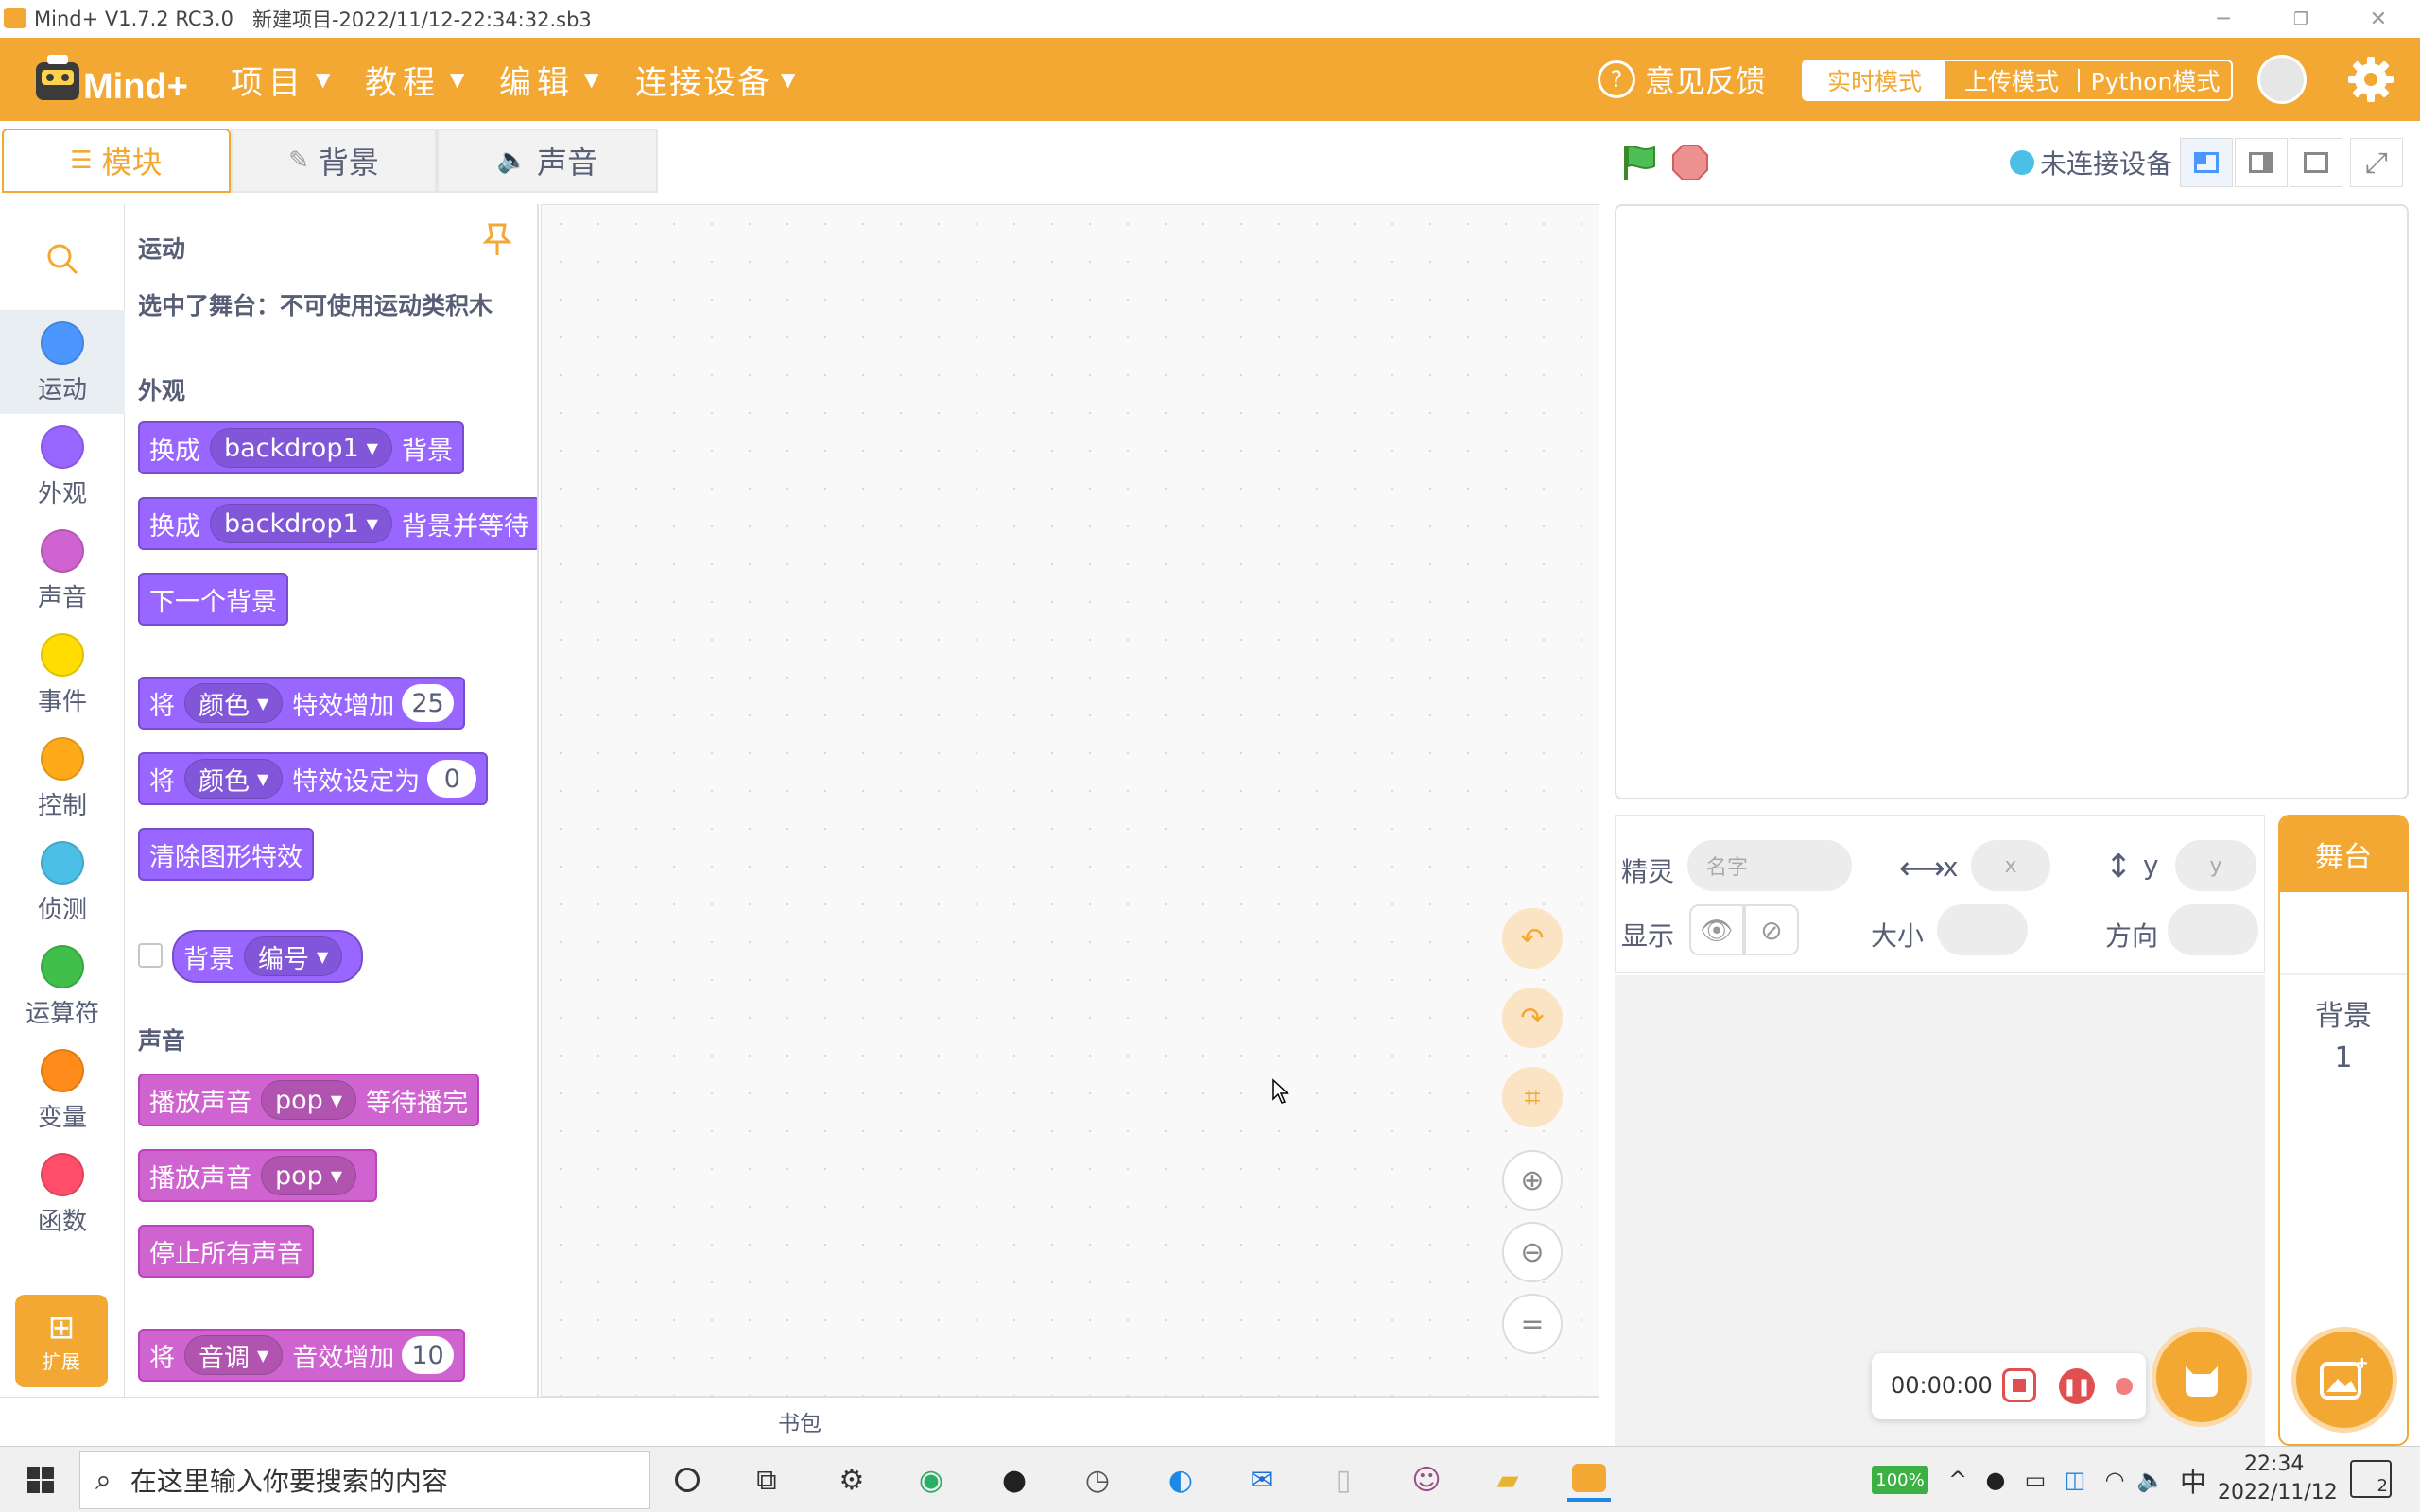 The image size is (2420, 1512). Describe the element at coordinates (1716, 929) in the screenshot. I see `show-visible-eye-icon: 👁` at that location.